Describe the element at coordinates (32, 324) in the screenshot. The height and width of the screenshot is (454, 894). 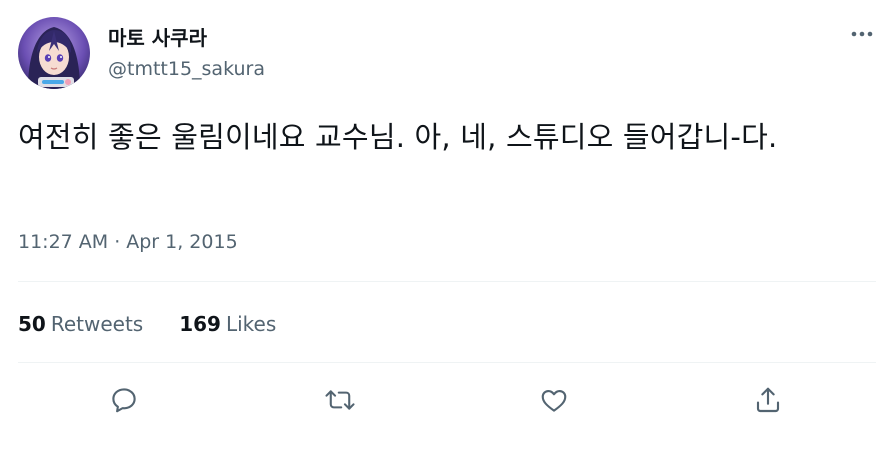
I see `retweets-count: 50` at that location.